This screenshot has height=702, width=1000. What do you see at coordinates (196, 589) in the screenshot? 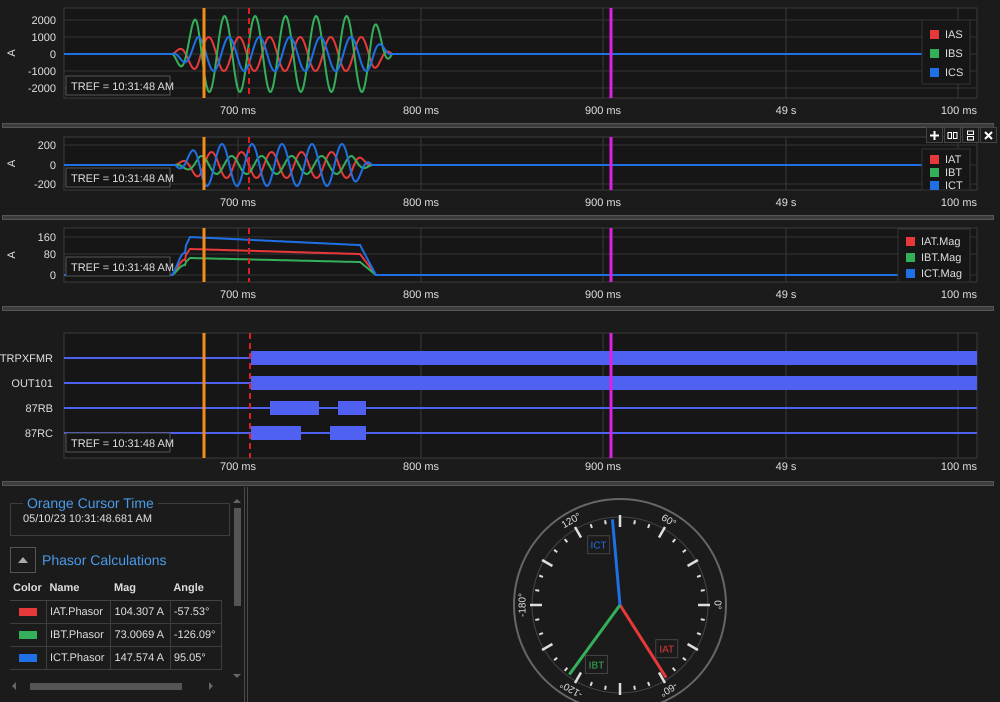
I see `column-header: Angle` at bounding box center [196, 589].